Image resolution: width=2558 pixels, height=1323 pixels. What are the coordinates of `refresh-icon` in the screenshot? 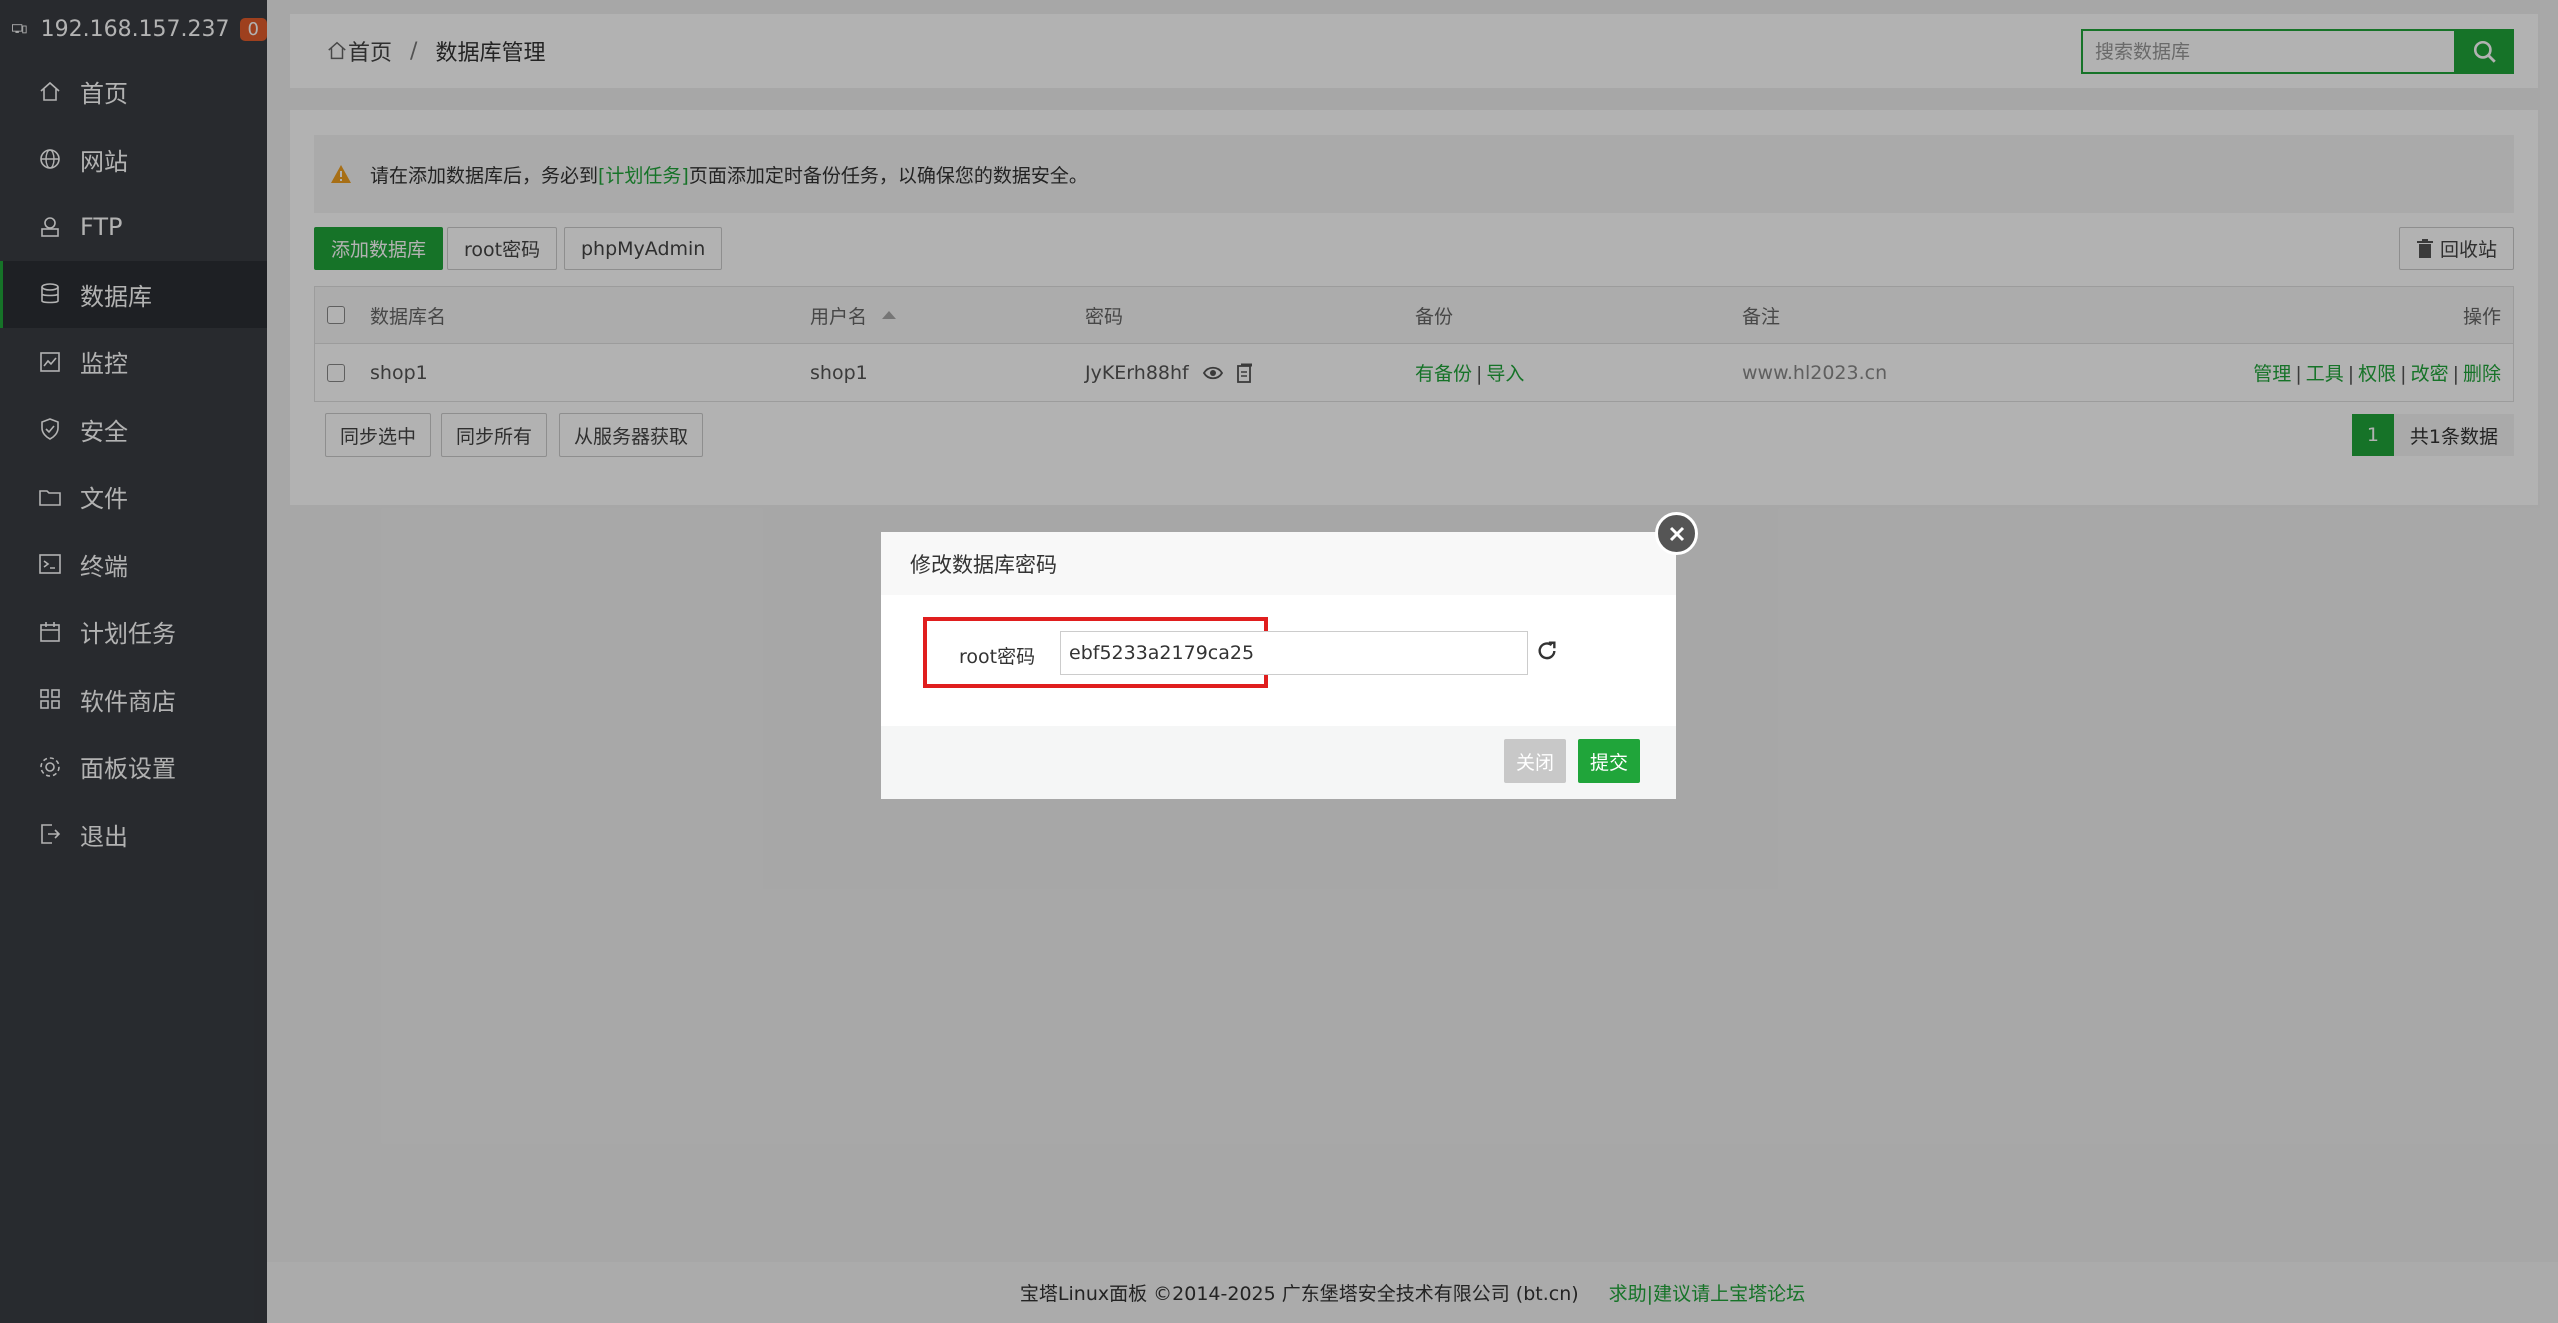 It's located at (1547, 651).